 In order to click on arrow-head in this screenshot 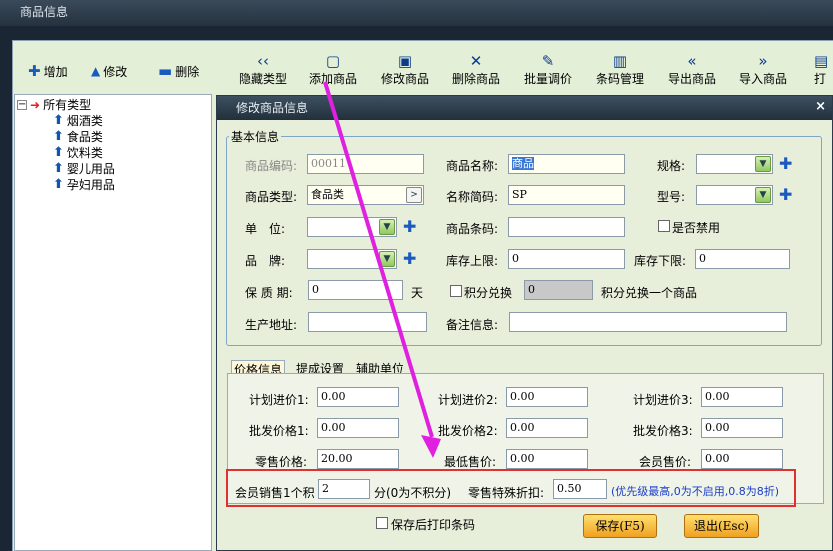, I will do `click(431, 446)`.